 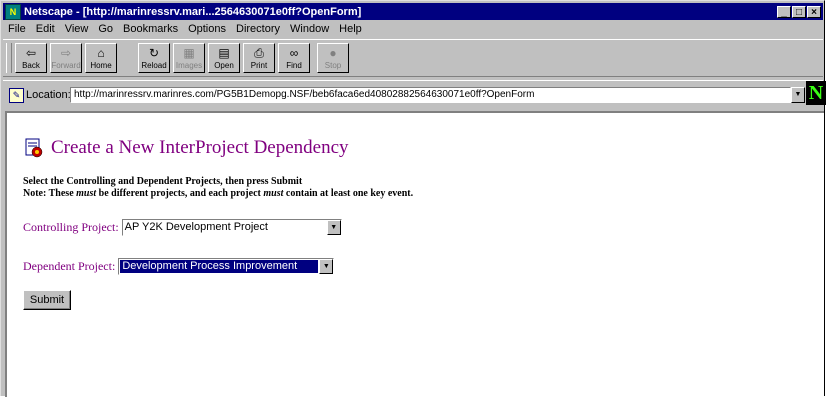 I want to click on window-controls: _ □ ×, so click(x=799, y=11).